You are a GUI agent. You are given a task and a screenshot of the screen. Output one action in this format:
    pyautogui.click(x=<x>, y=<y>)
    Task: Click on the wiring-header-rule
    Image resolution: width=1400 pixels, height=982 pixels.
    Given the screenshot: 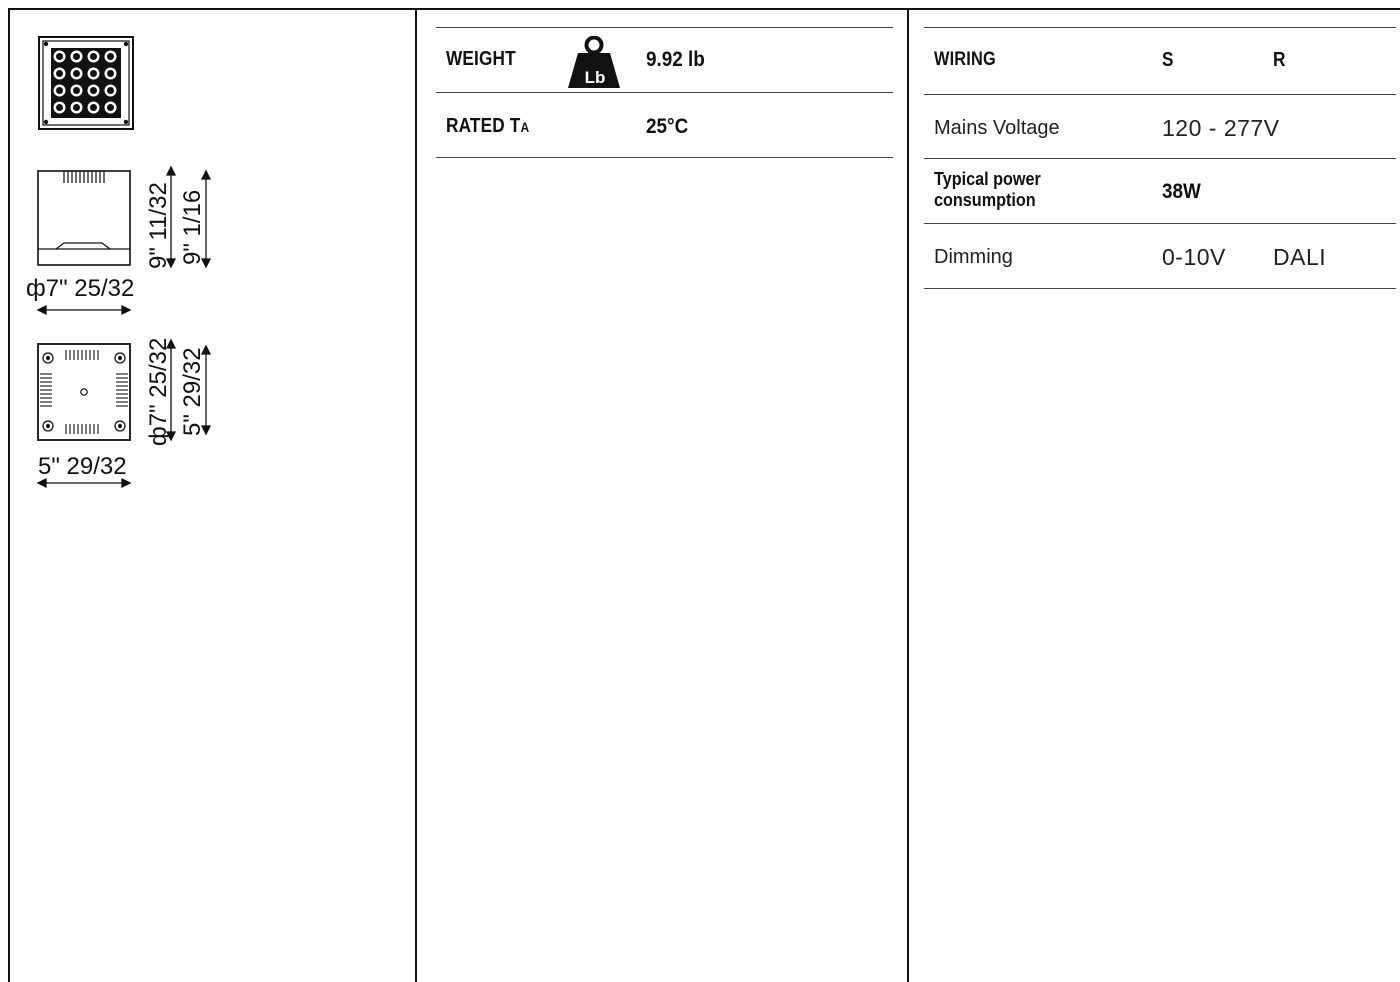 What is the action you would take?
    pyautogui.click(x=1160, y=94)
    